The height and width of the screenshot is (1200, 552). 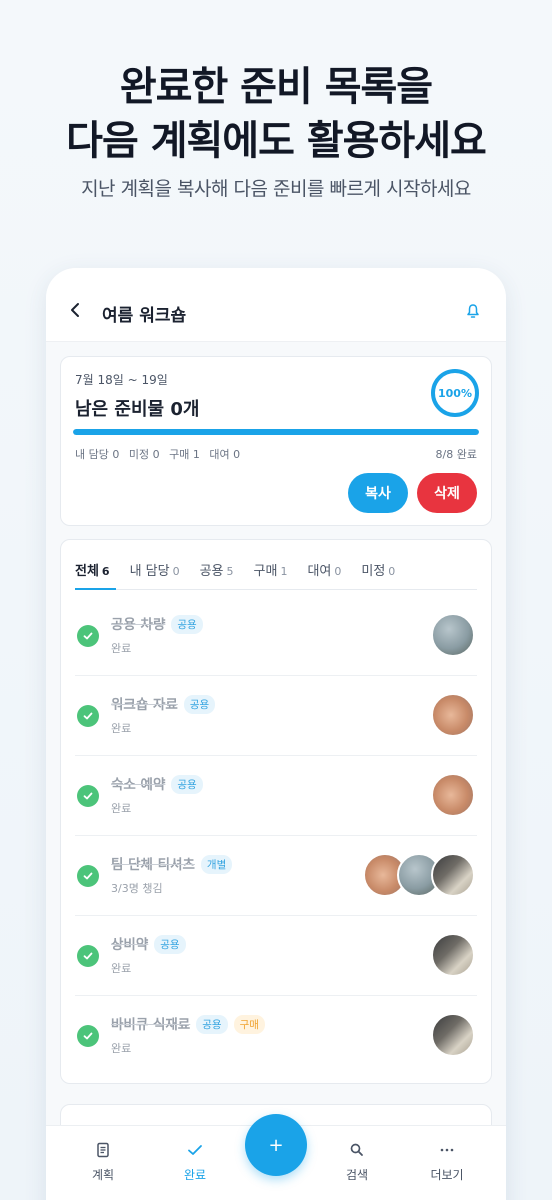 What do you see at coordinates (95, 572) in the screenshot?
I see `tab-all: 전체 6` at bounding box center [95, 572].